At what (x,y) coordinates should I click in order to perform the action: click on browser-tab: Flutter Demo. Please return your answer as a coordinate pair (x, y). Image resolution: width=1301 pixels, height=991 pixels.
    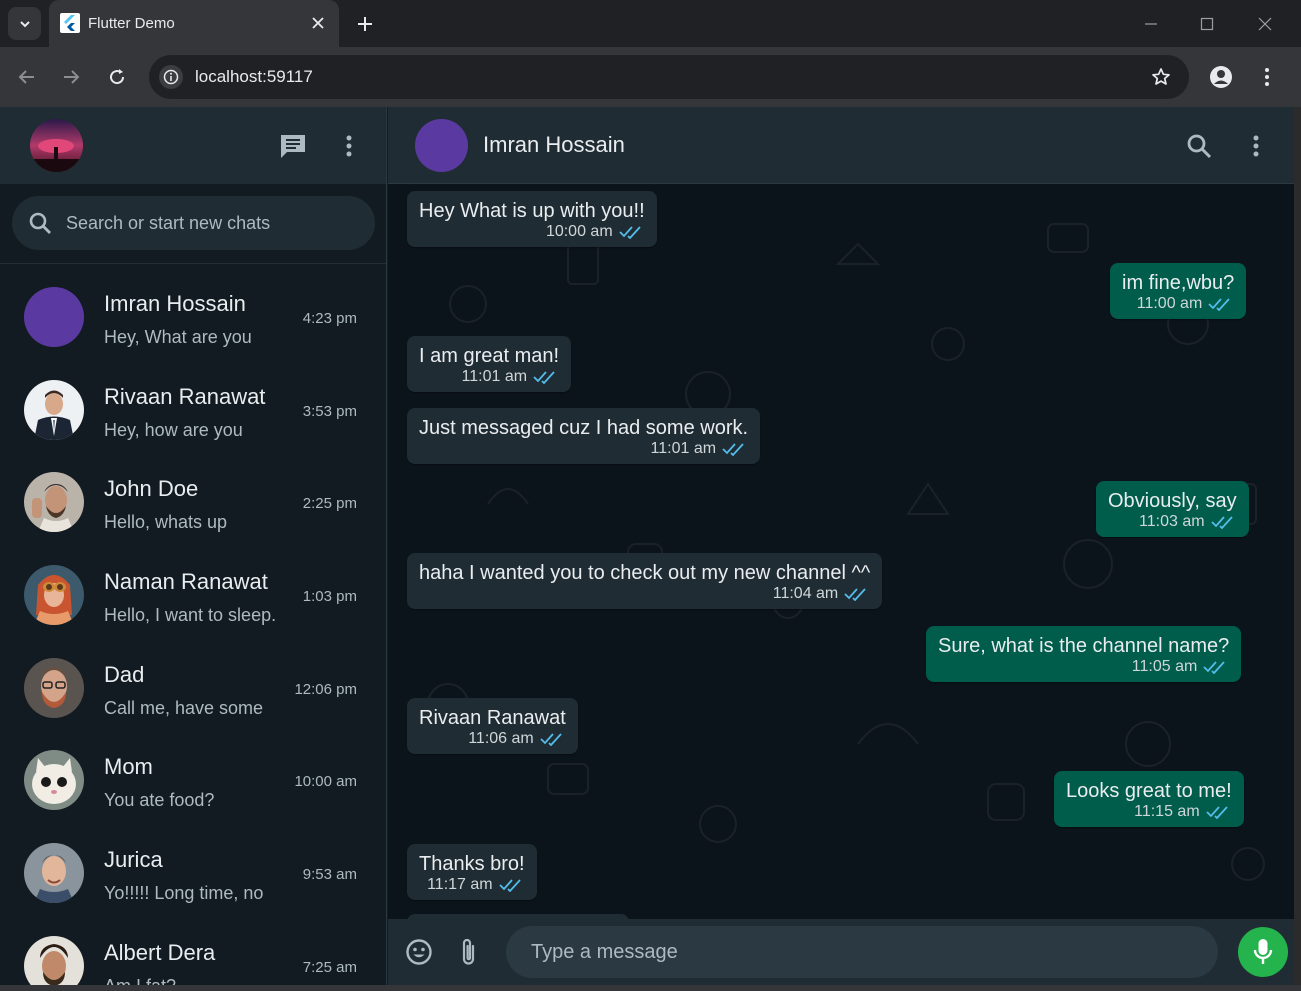
    Looking at the image, I should click on (194, 23).